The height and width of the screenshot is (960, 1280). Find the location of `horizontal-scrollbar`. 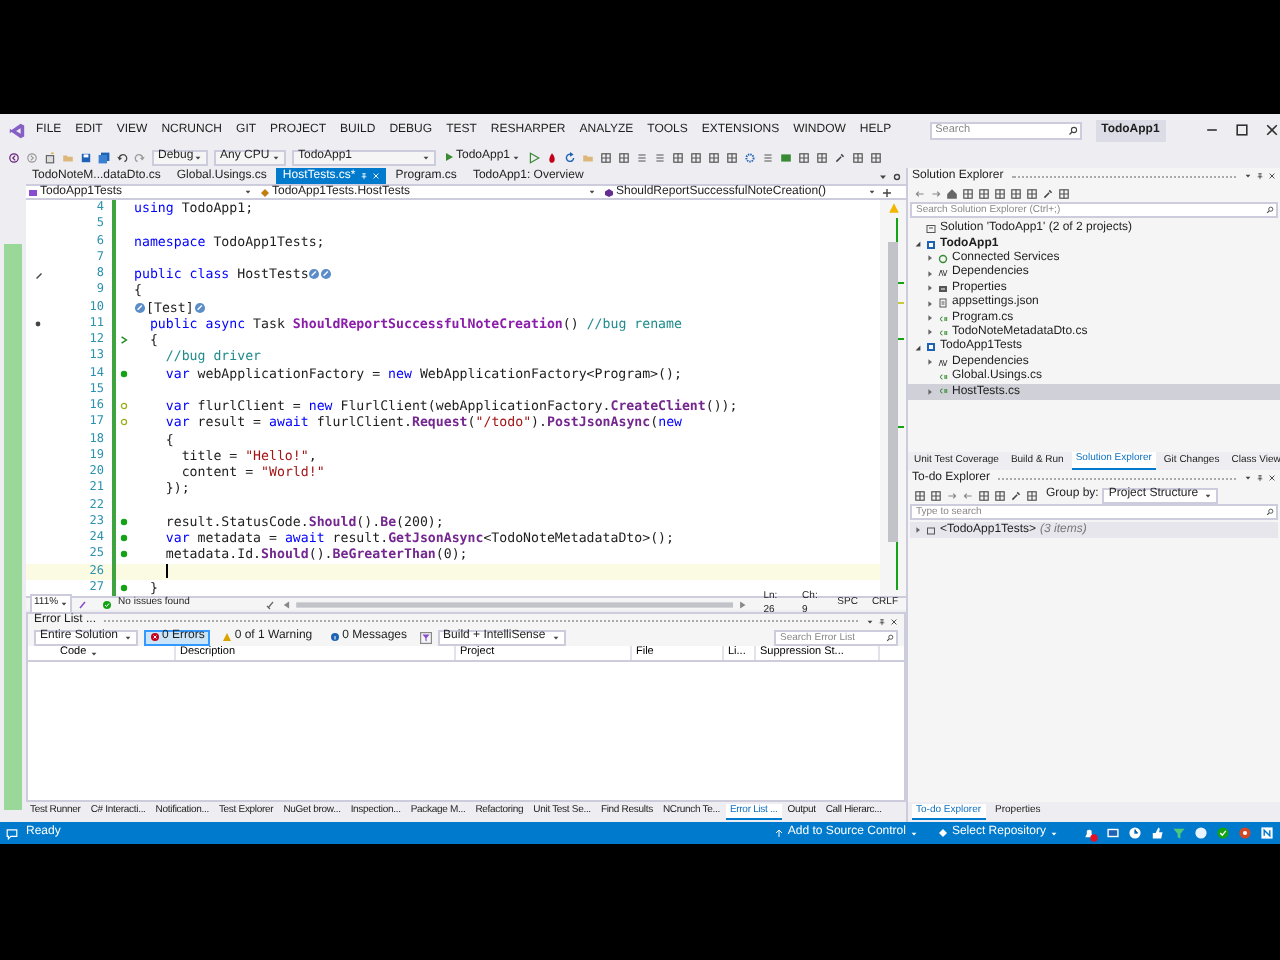

horizontal-scrollbar is located at coordinates (515, 604).